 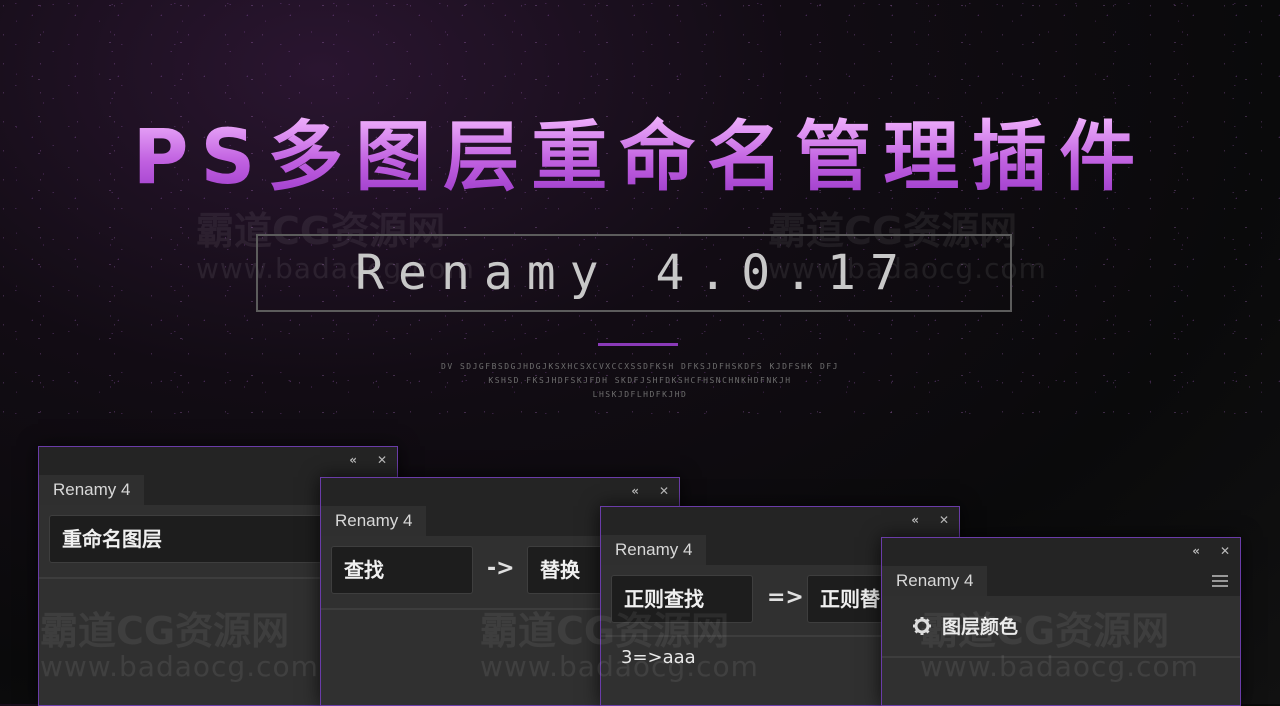 What do you see at coordinates (1061, 581) in the screenshot?
I see `tab-bar: Renamy 4` at bounding box center [1061, 581].